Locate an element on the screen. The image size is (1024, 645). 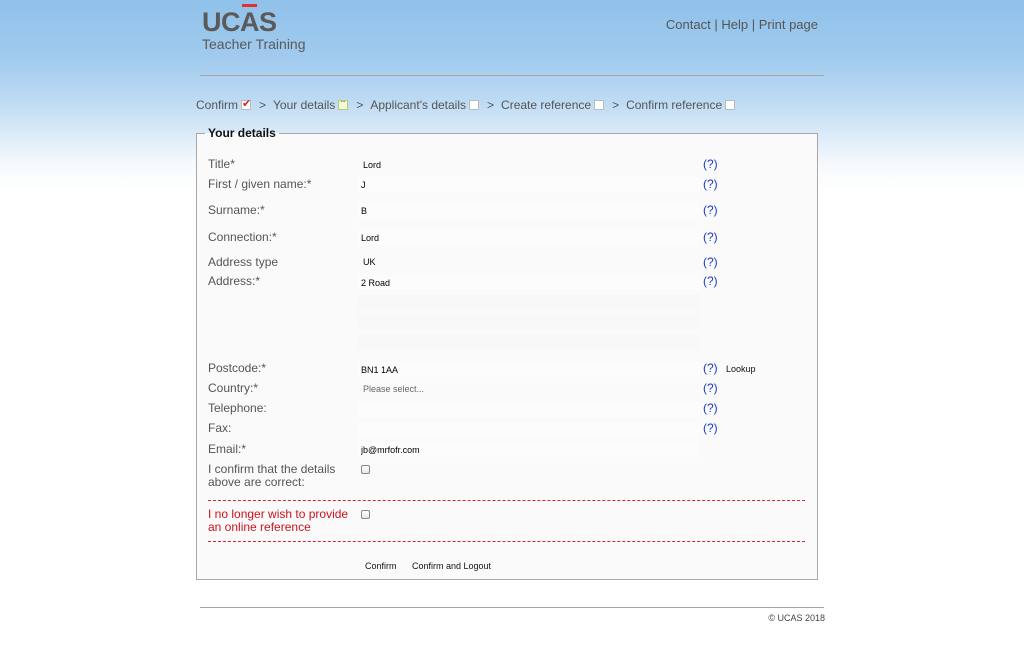
breadcrumb-step-confirm: Confirm is located at coordinates (217, 105).